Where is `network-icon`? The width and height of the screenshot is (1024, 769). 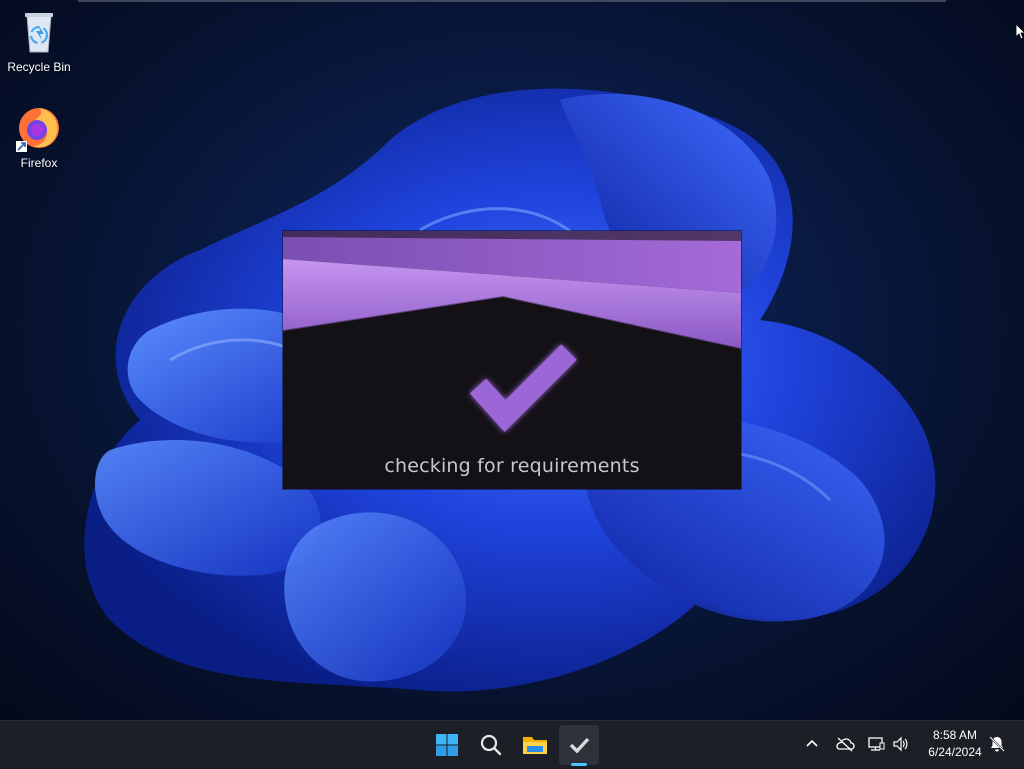 network-icon is located at coordinates (876, 744).